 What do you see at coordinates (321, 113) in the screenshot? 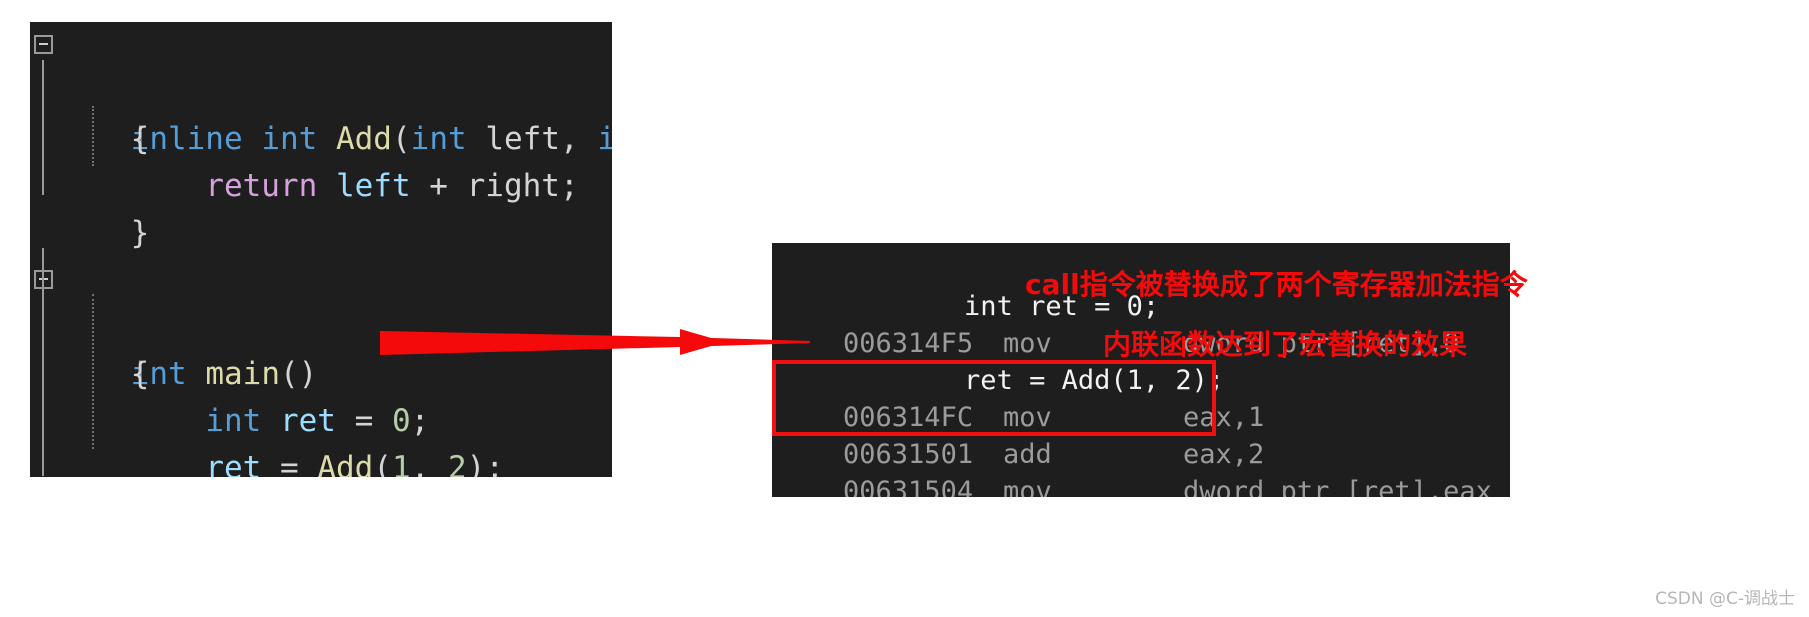
I see `code-line: {` at bounding box center [321, 113].